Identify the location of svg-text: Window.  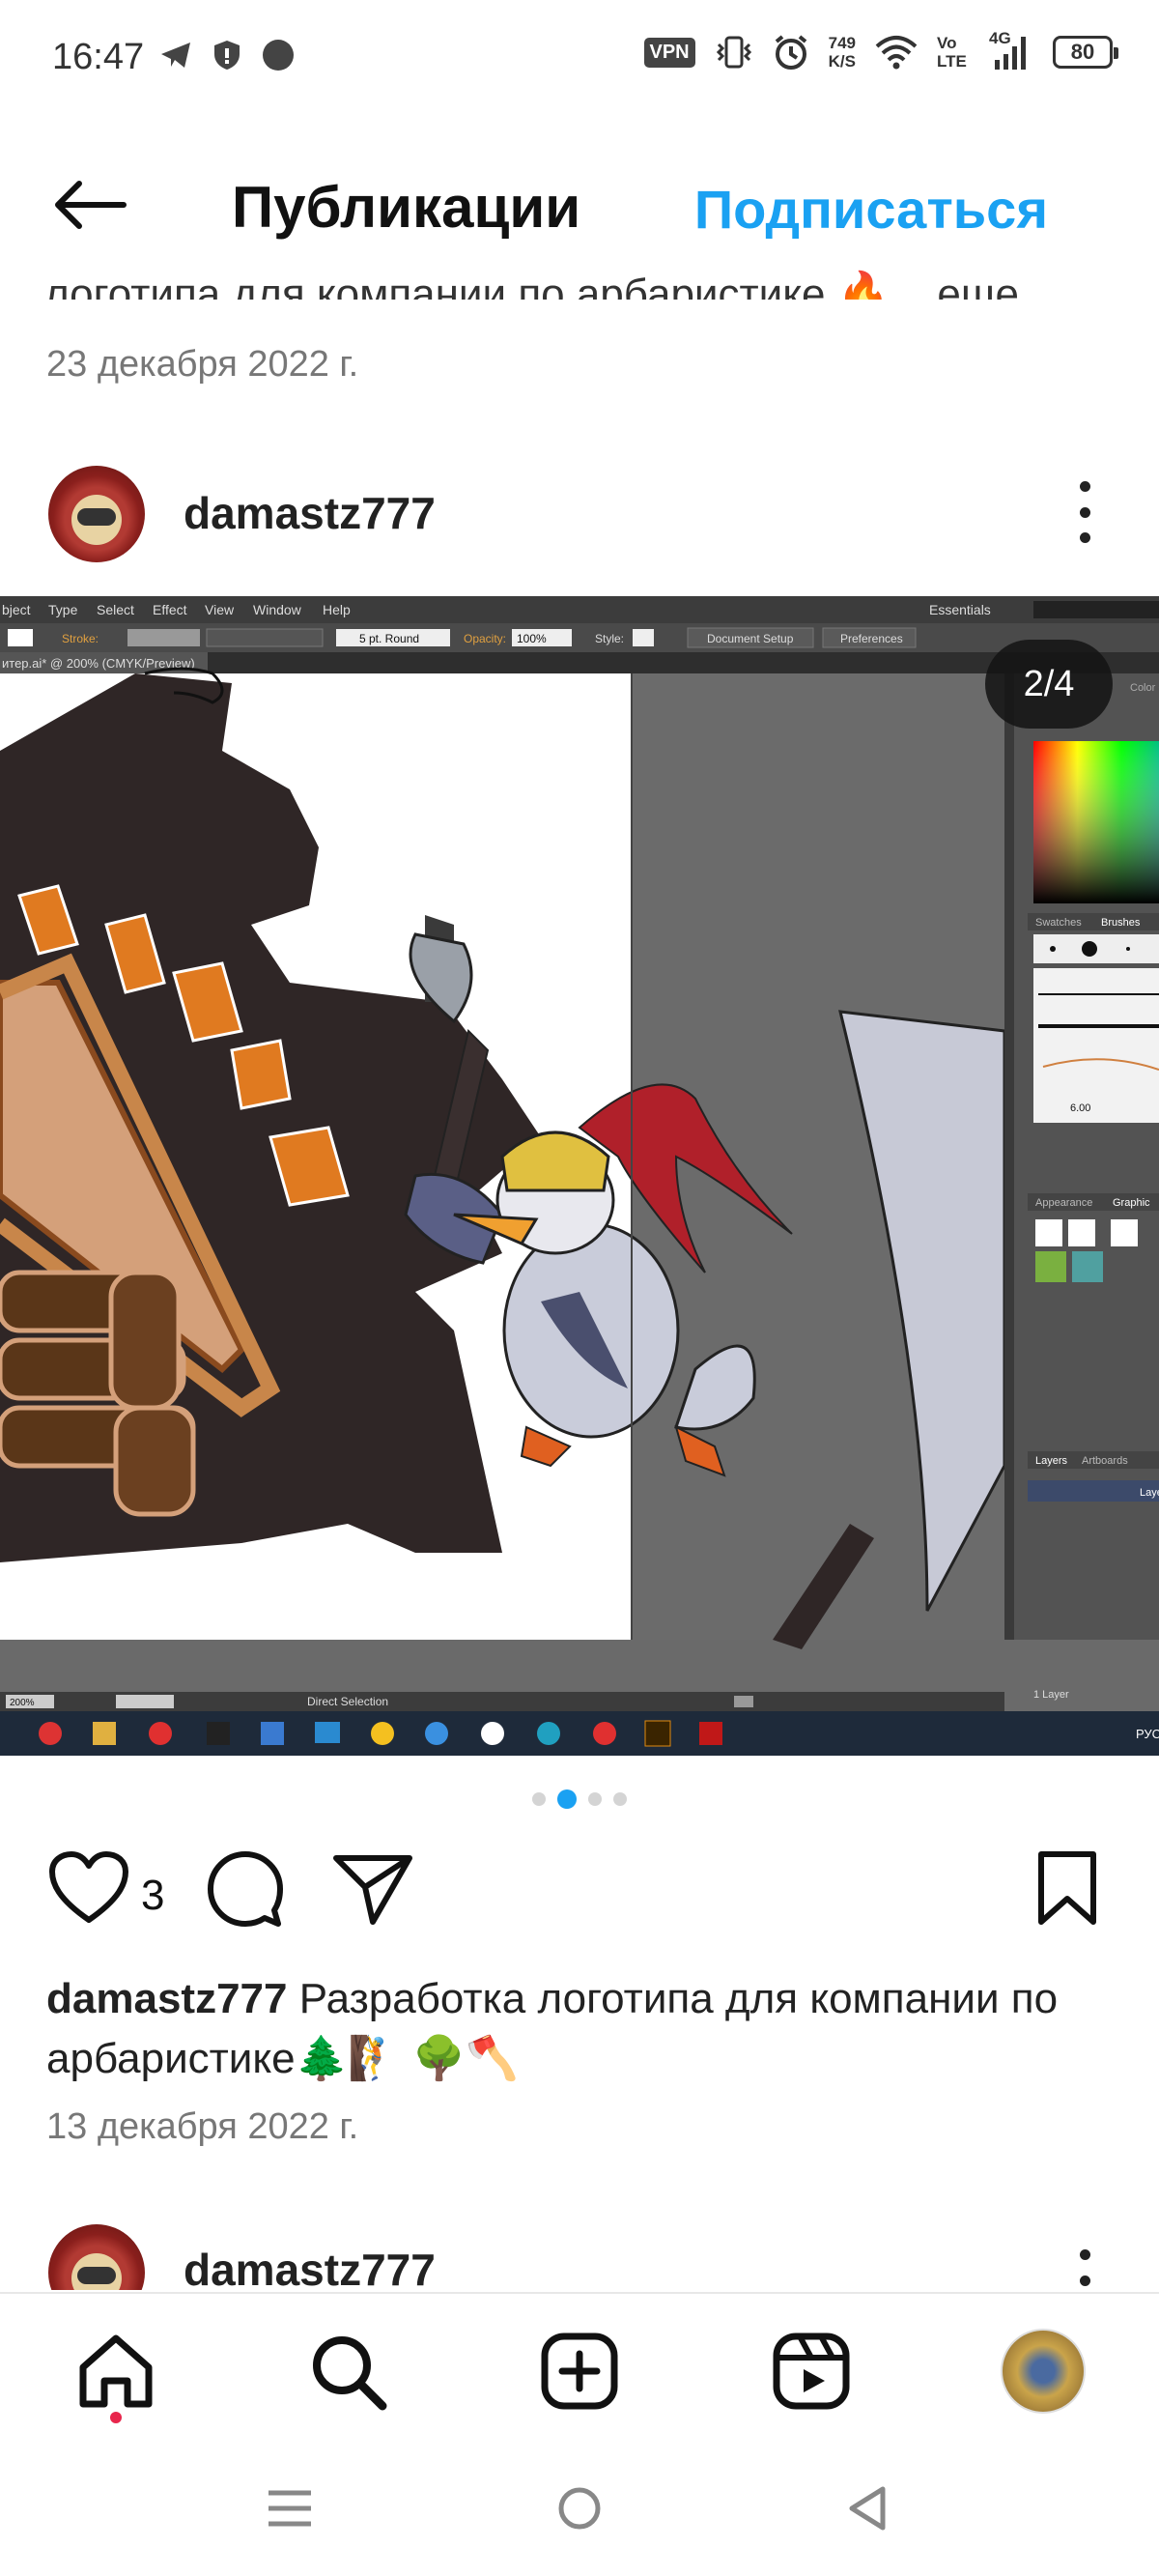
(277, 609).